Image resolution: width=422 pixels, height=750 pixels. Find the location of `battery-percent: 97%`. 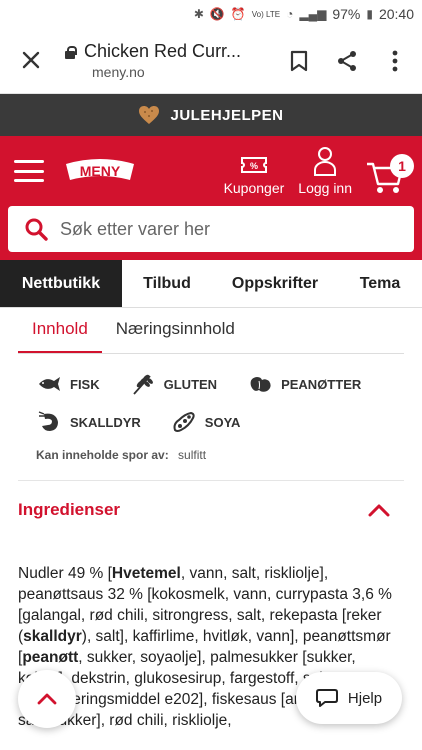

battery-percent: 97% is located at coordinates (346, 14).